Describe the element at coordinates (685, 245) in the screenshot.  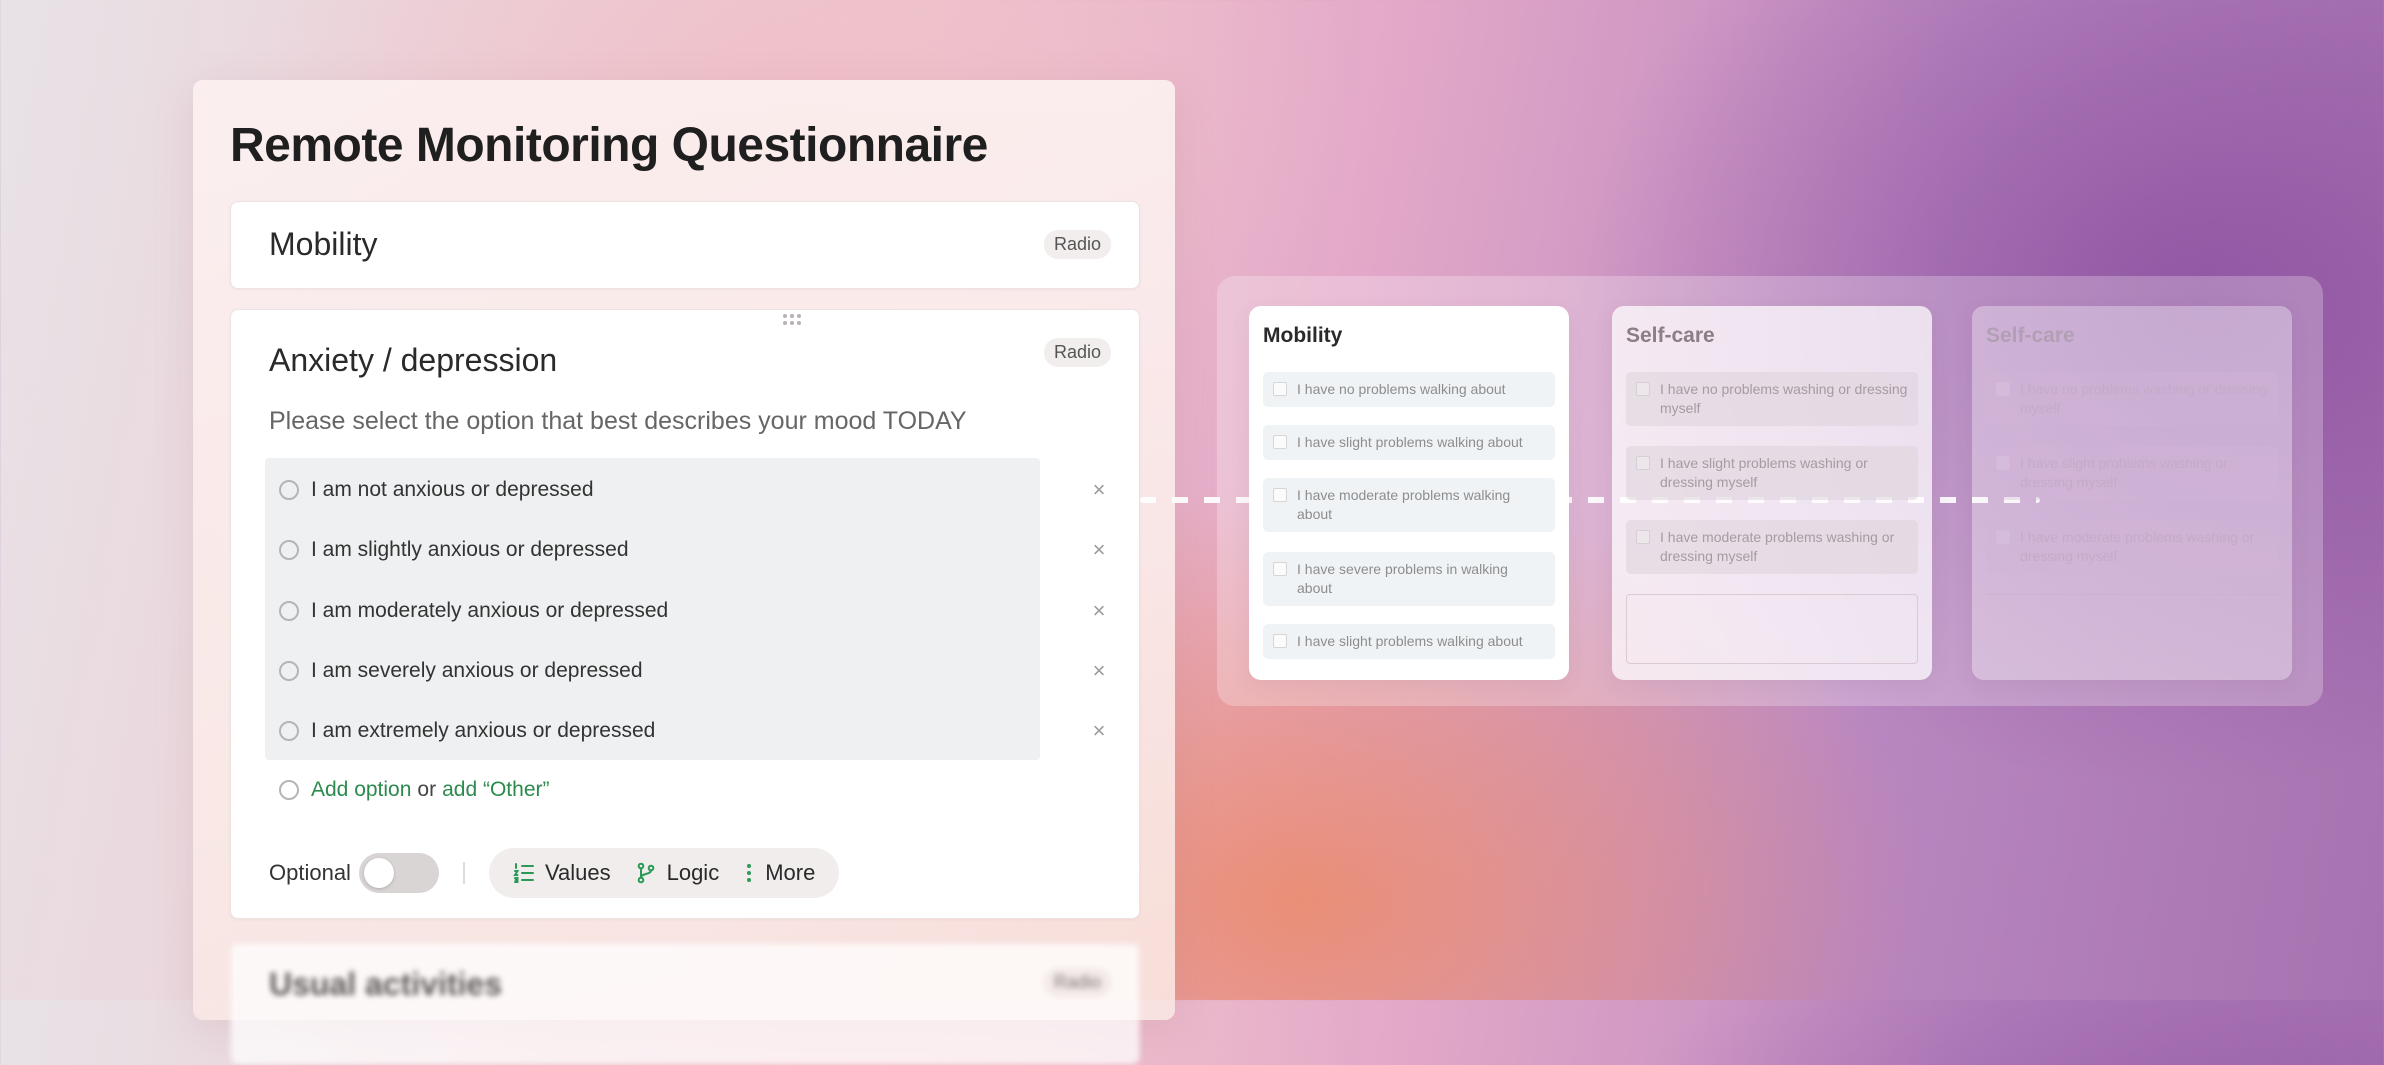
I see `question-card-mobility: Mobility Radio` at that location.